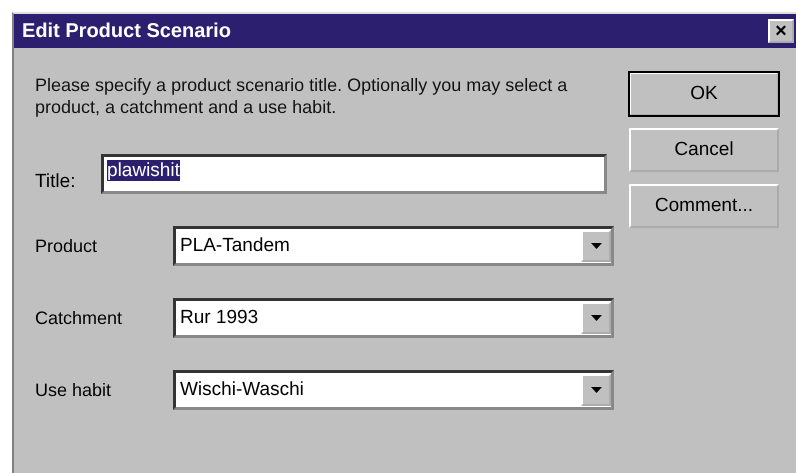  I want to click on close-button: ×, so click(781, 31).